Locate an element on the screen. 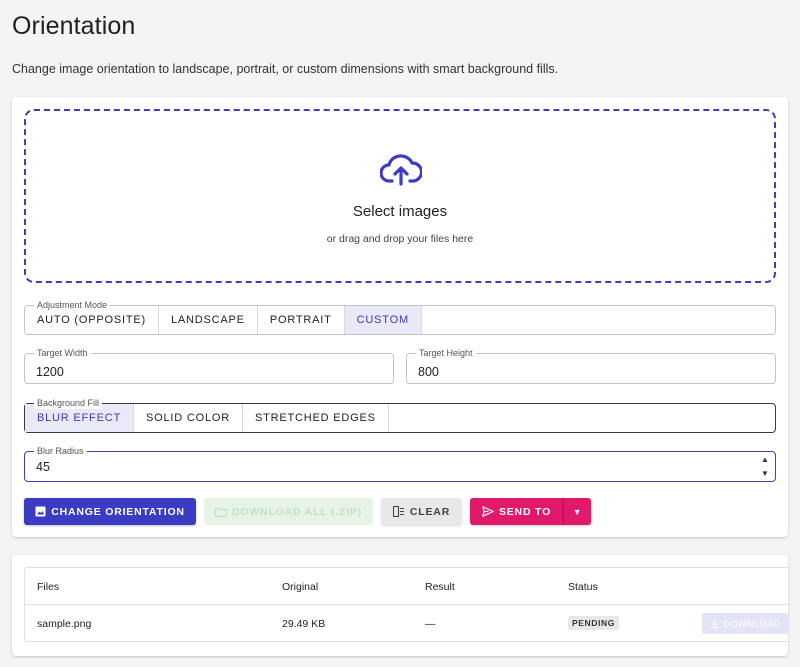 The width and height of the screenshot is (800, 667). folder-icon is located at coordinates (220, 512).